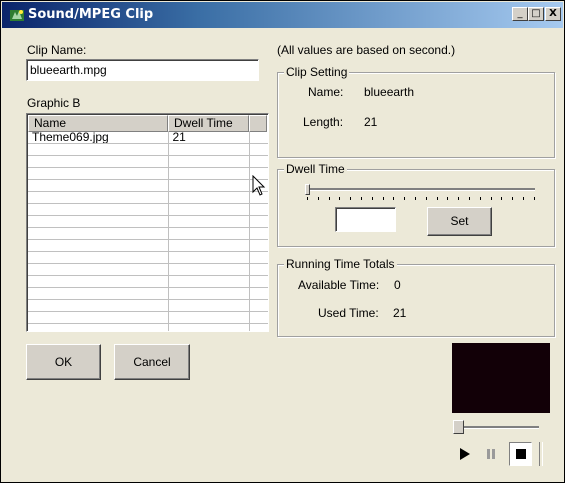 The image size is (565, 483). I want to click on clip-name-label: Clip Name:, so click(57, 50).